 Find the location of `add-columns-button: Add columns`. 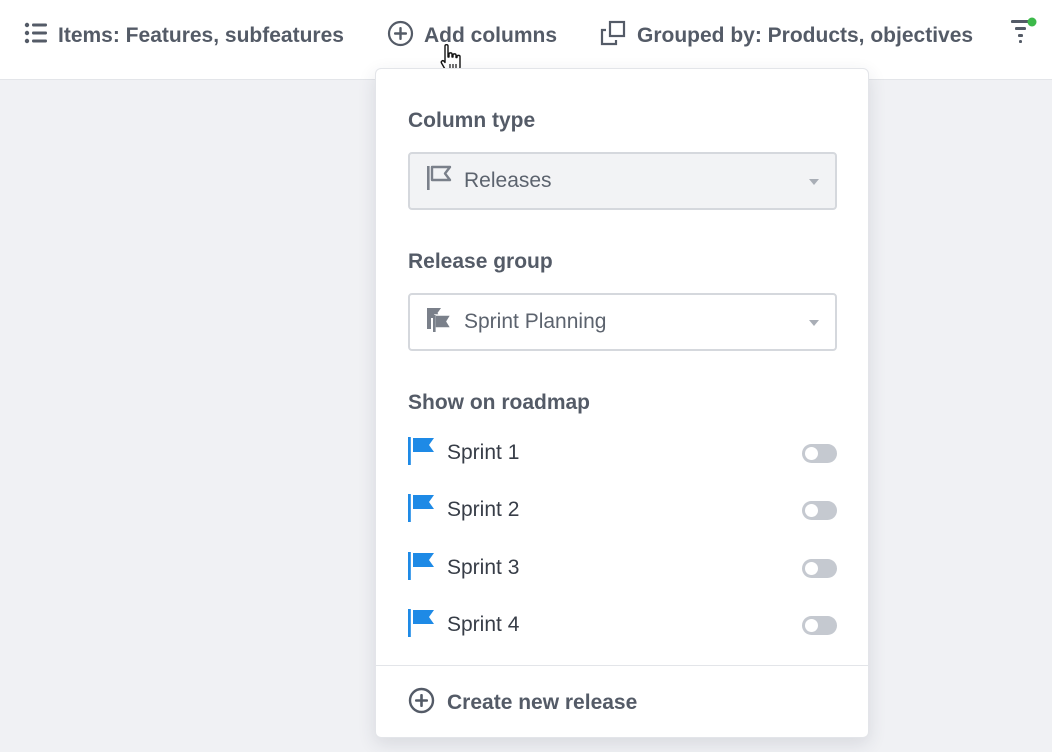

add-columns-button: Add columns is located at coordinates (472, 36).